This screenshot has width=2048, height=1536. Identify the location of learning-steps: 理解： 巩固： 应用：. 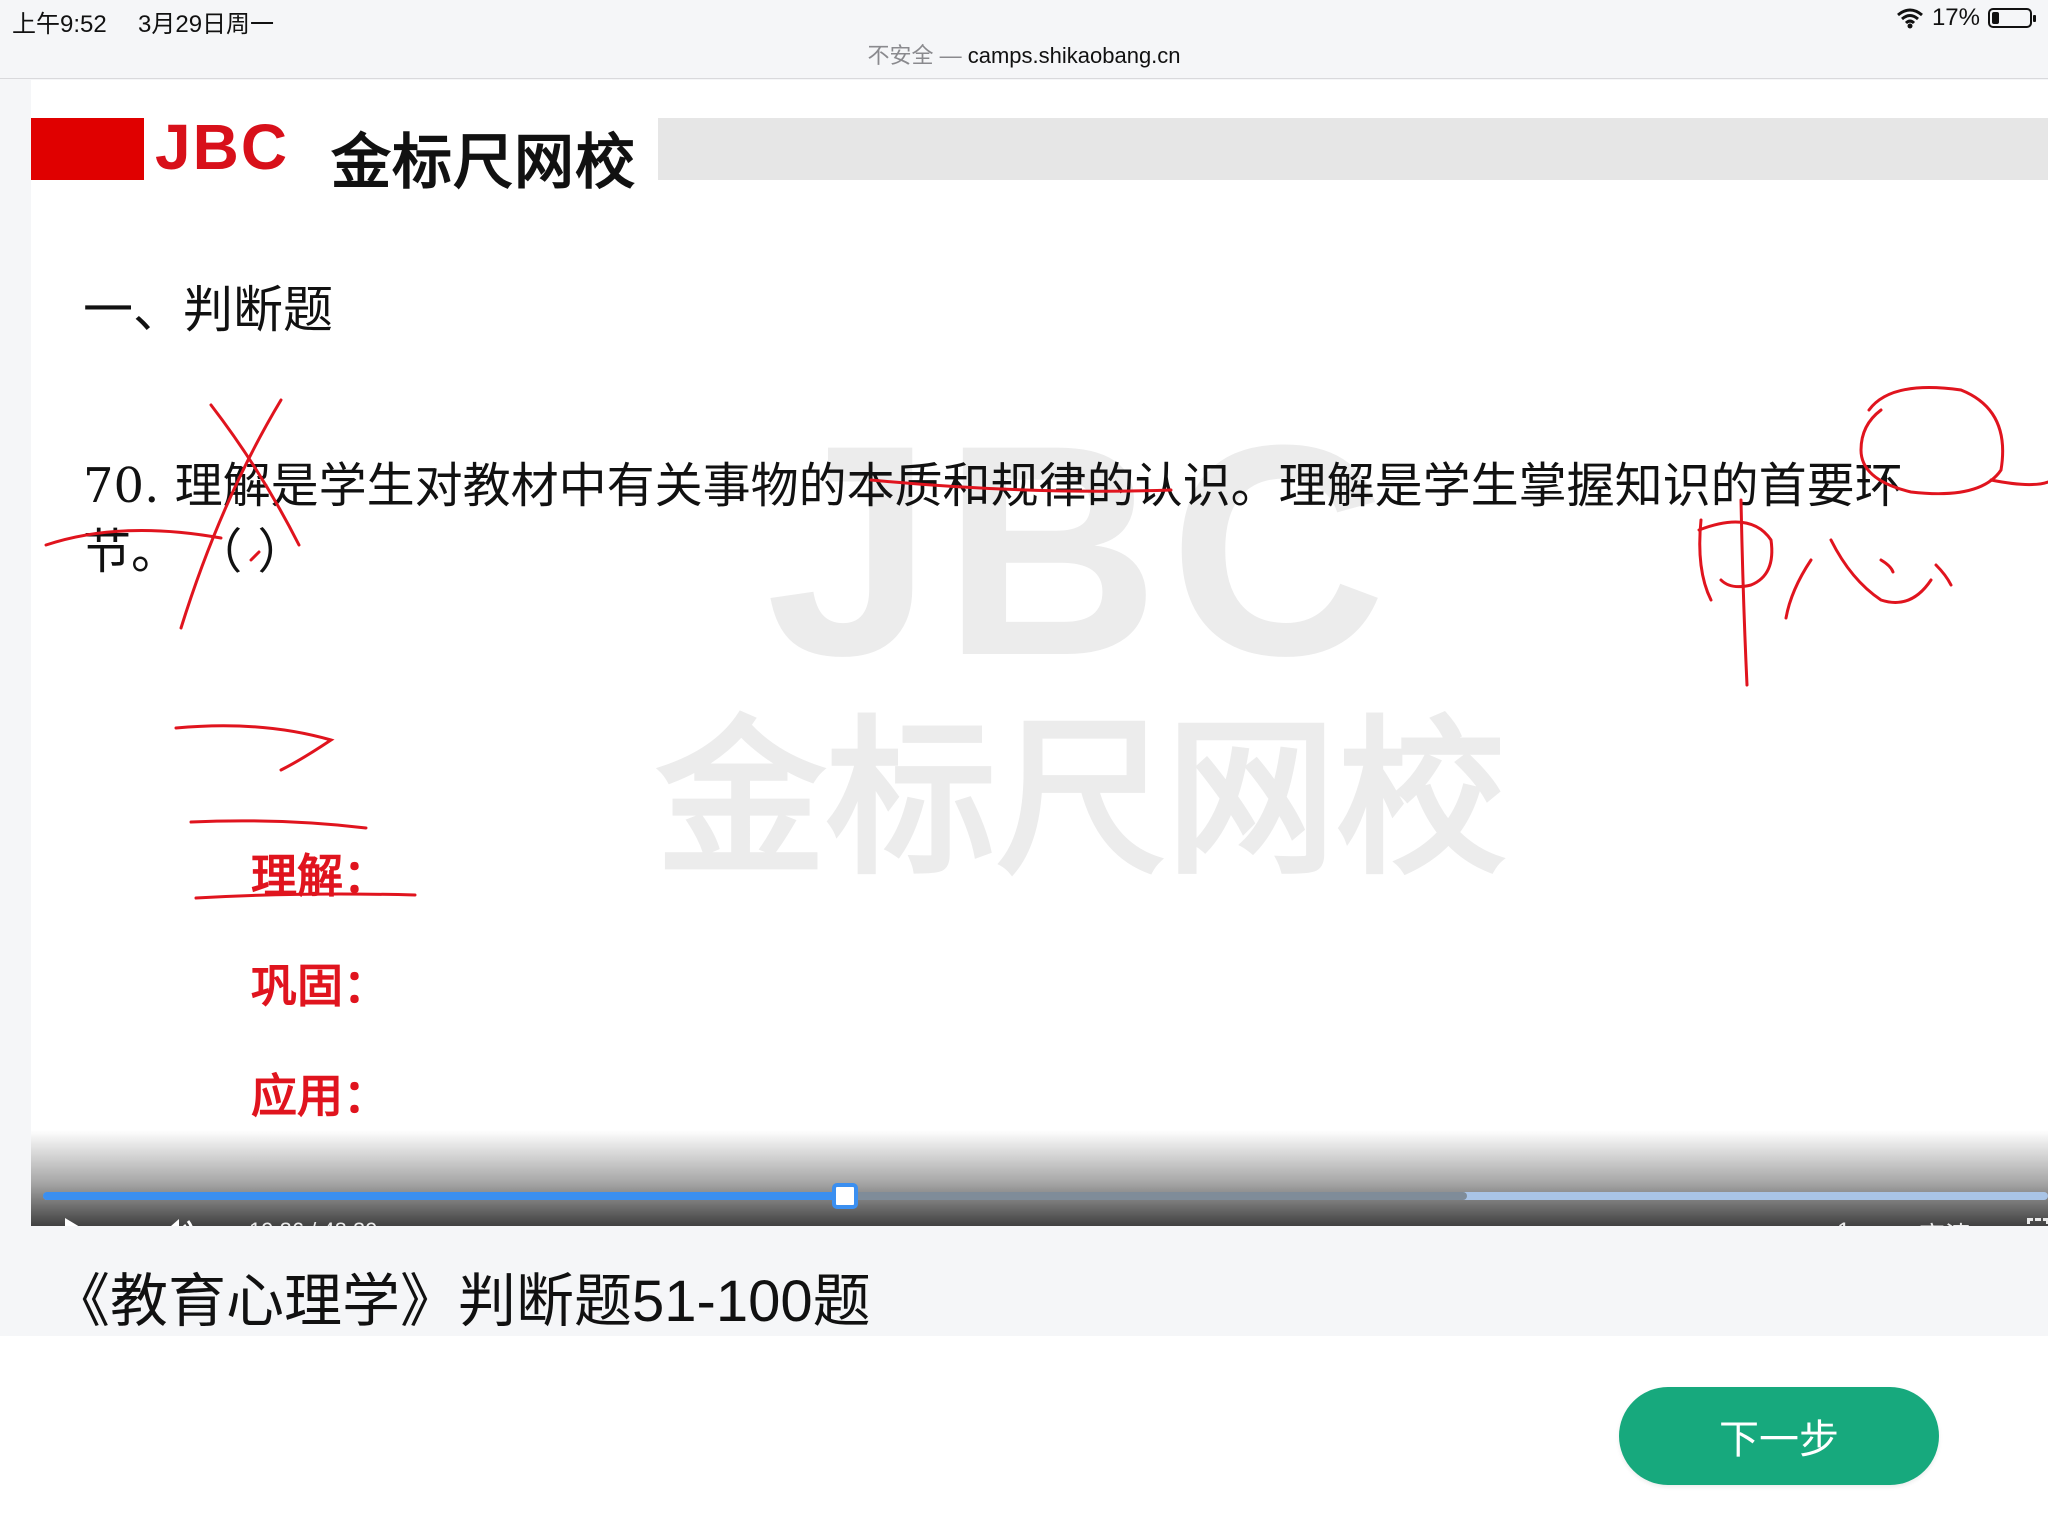
(320, 1005).